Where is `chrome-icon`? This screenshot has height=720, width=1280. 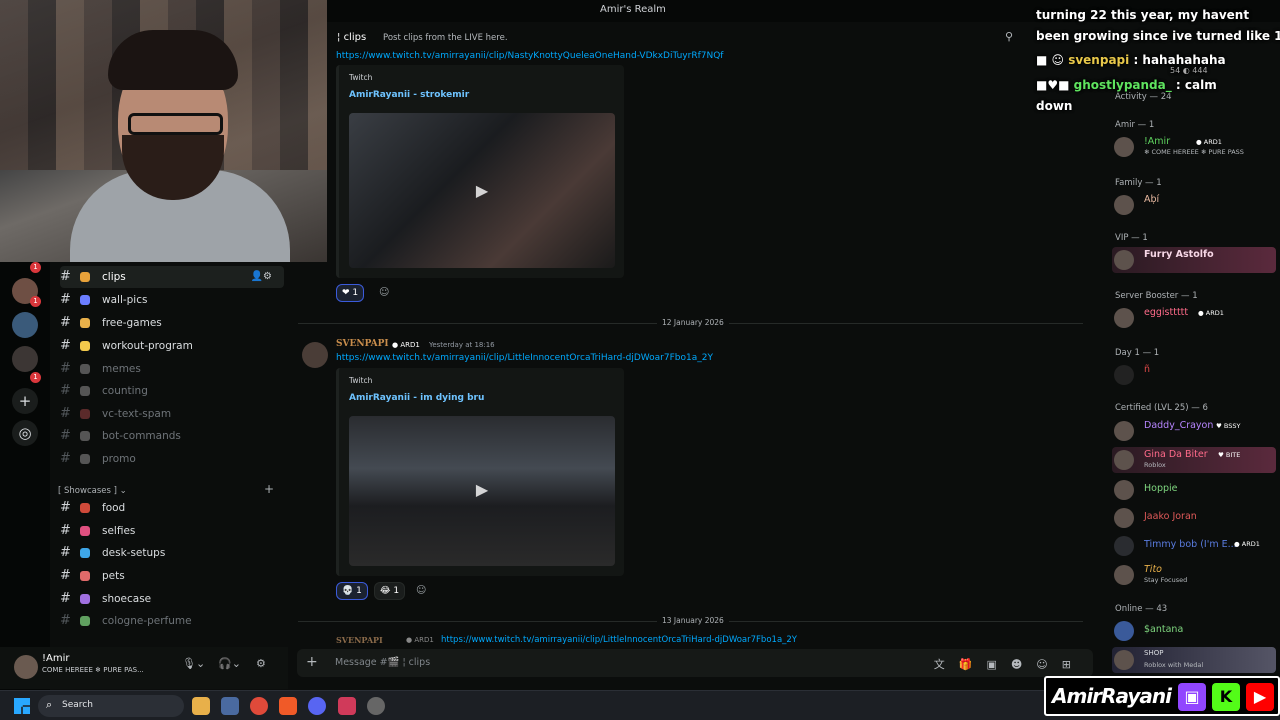
chrome-icon is located at coordinates (259, 706).